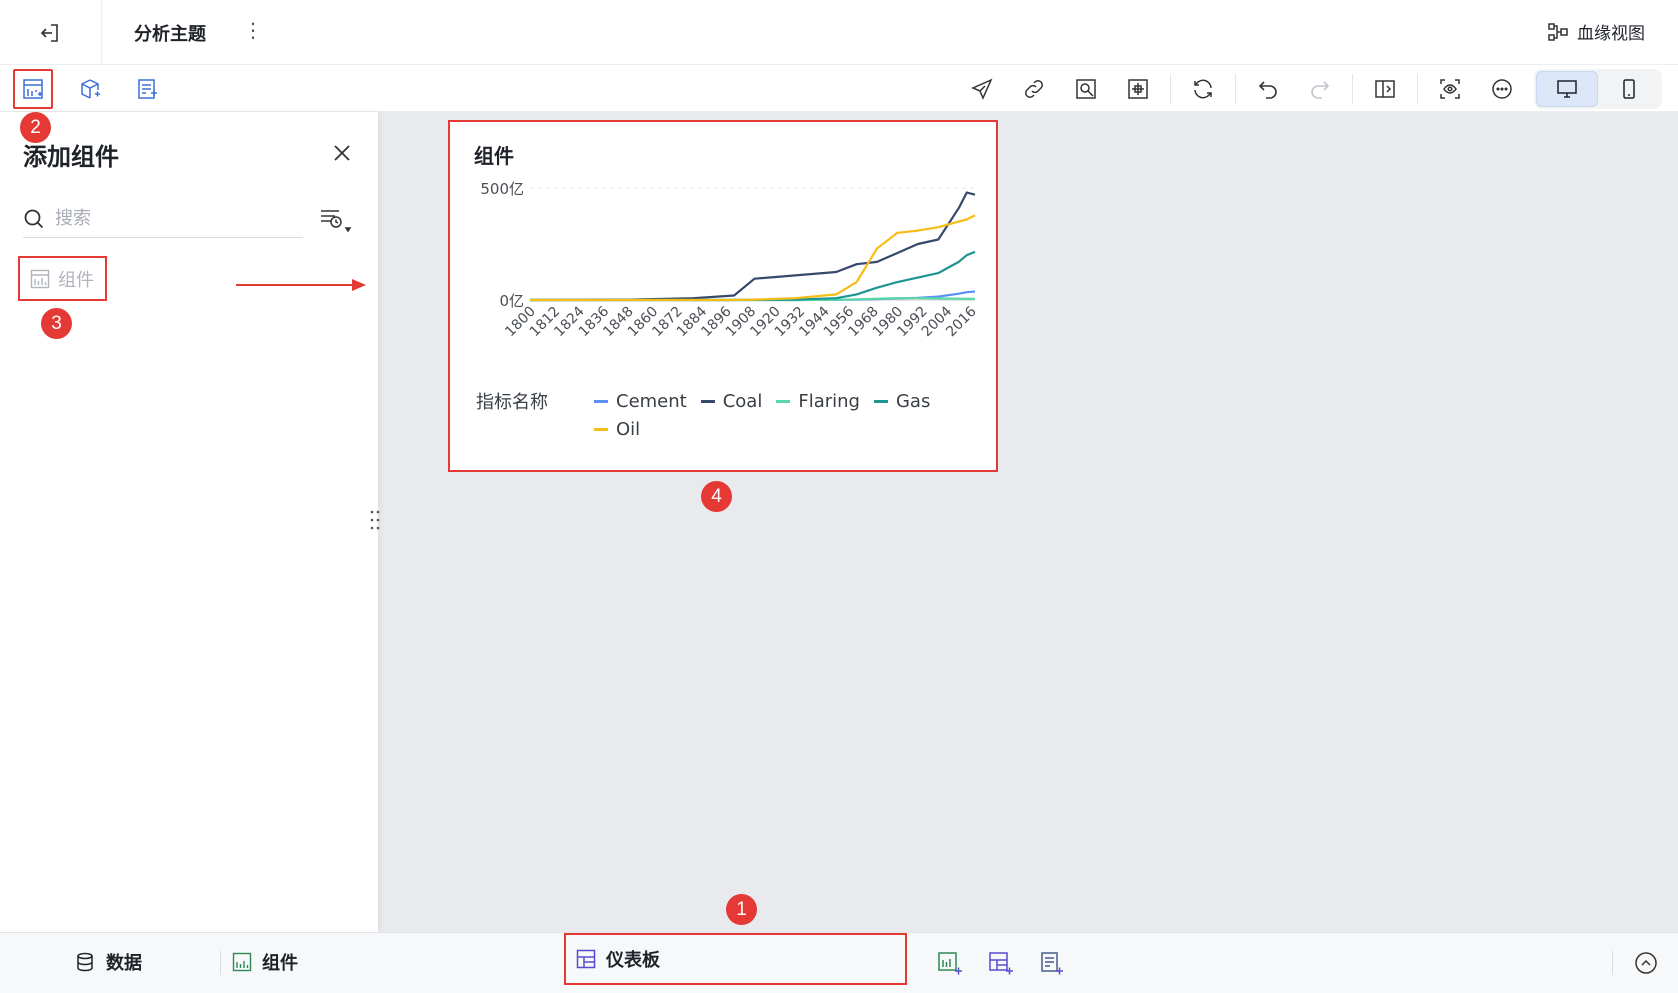 Image resolution: width=1678 pixels, height=993 pixels. I want to click on mobile-icon, so click(1629, 89).